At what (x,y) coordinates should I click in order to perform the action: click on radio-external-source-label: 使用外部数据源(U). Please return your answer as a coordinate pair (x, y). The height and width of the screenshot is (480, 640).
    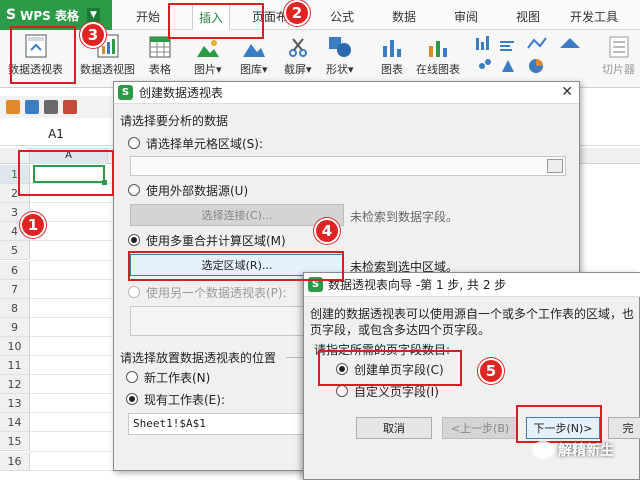
    Looking at the image, I should click on (197, 191).